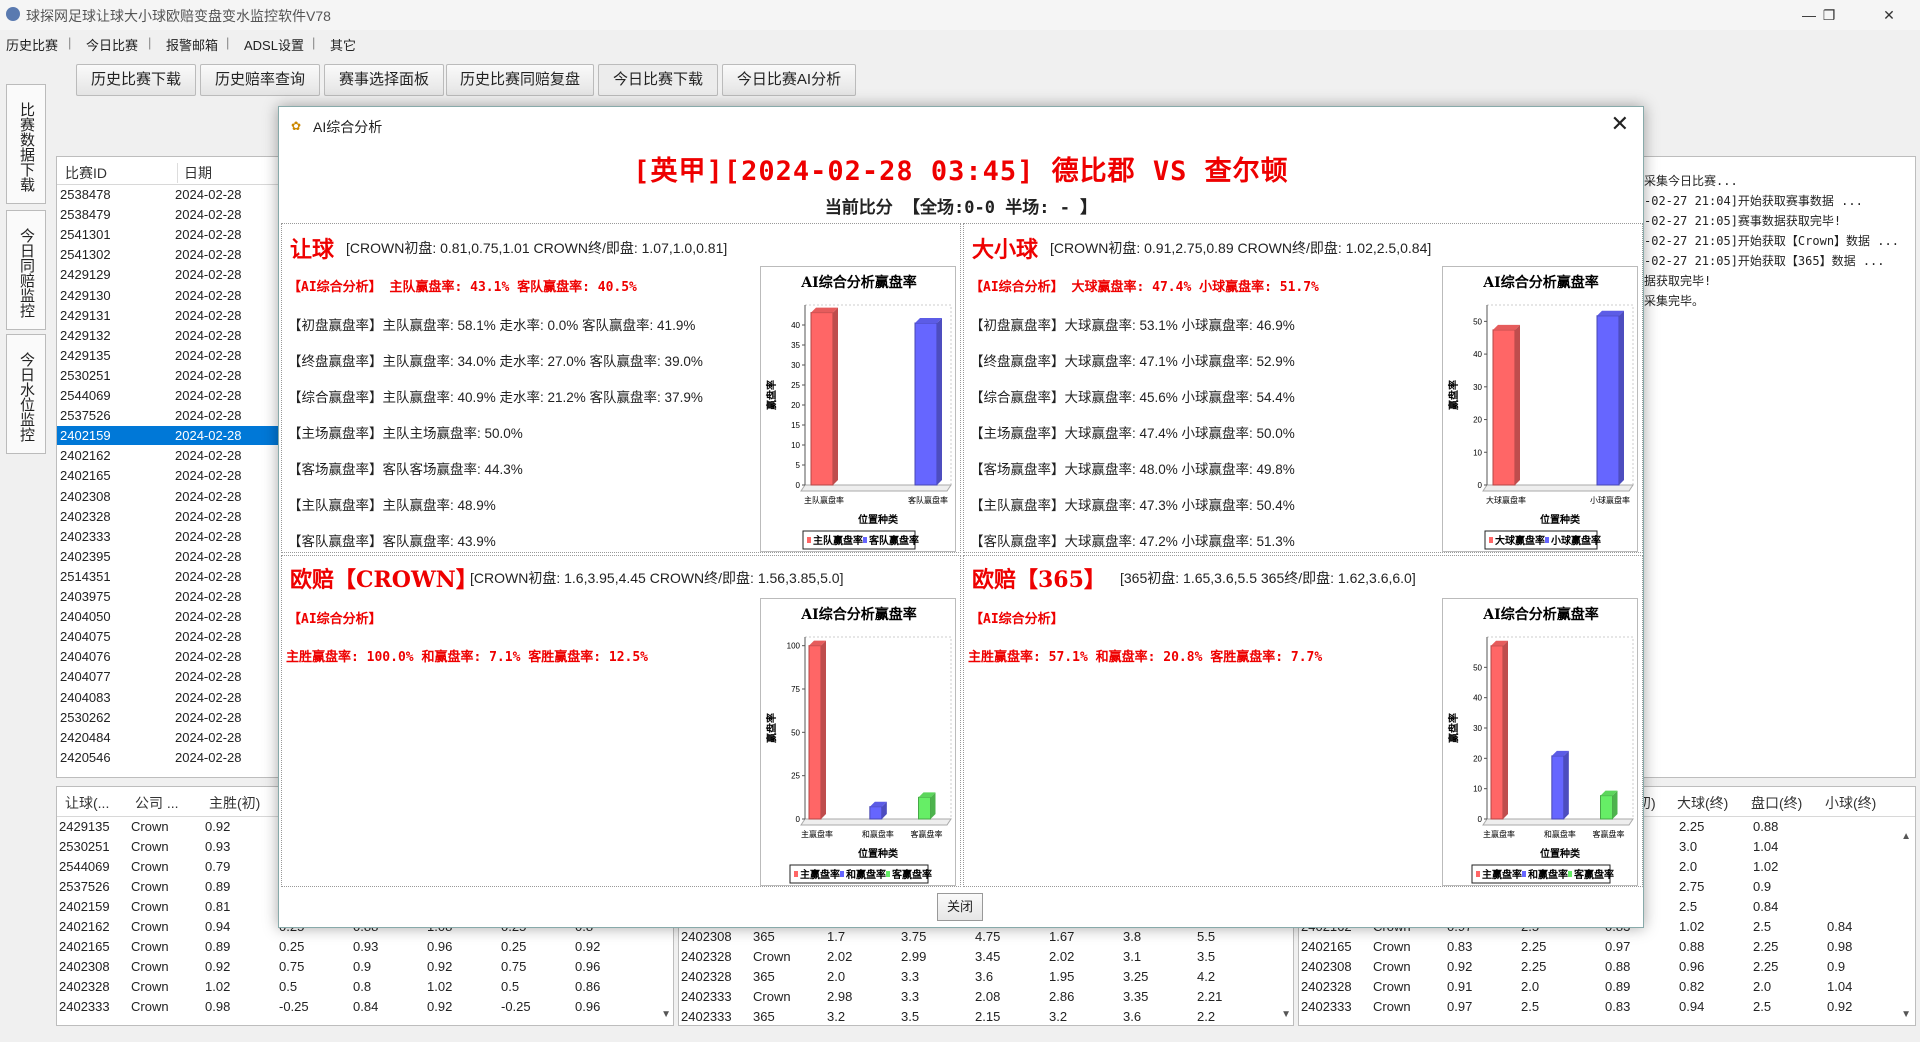 The width and height of the screenshot is (1920, 1042). Describe the element at coordinates (178, 16) in the screenshot. I see `window-title: 球探网足球让球大小球欧赔变盘变水监控软件V78` at that location.